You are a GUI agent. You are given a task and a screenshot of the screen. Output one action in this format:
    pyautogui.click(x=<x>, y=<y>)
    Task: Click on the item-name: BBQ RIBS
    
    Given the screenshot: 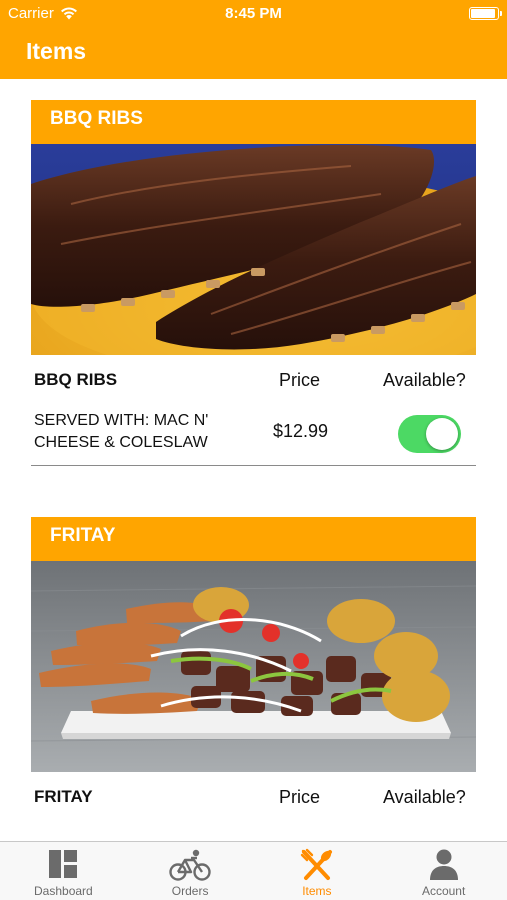 What is the action you would take?
    pyautogui.click(x=76, y=379)
    